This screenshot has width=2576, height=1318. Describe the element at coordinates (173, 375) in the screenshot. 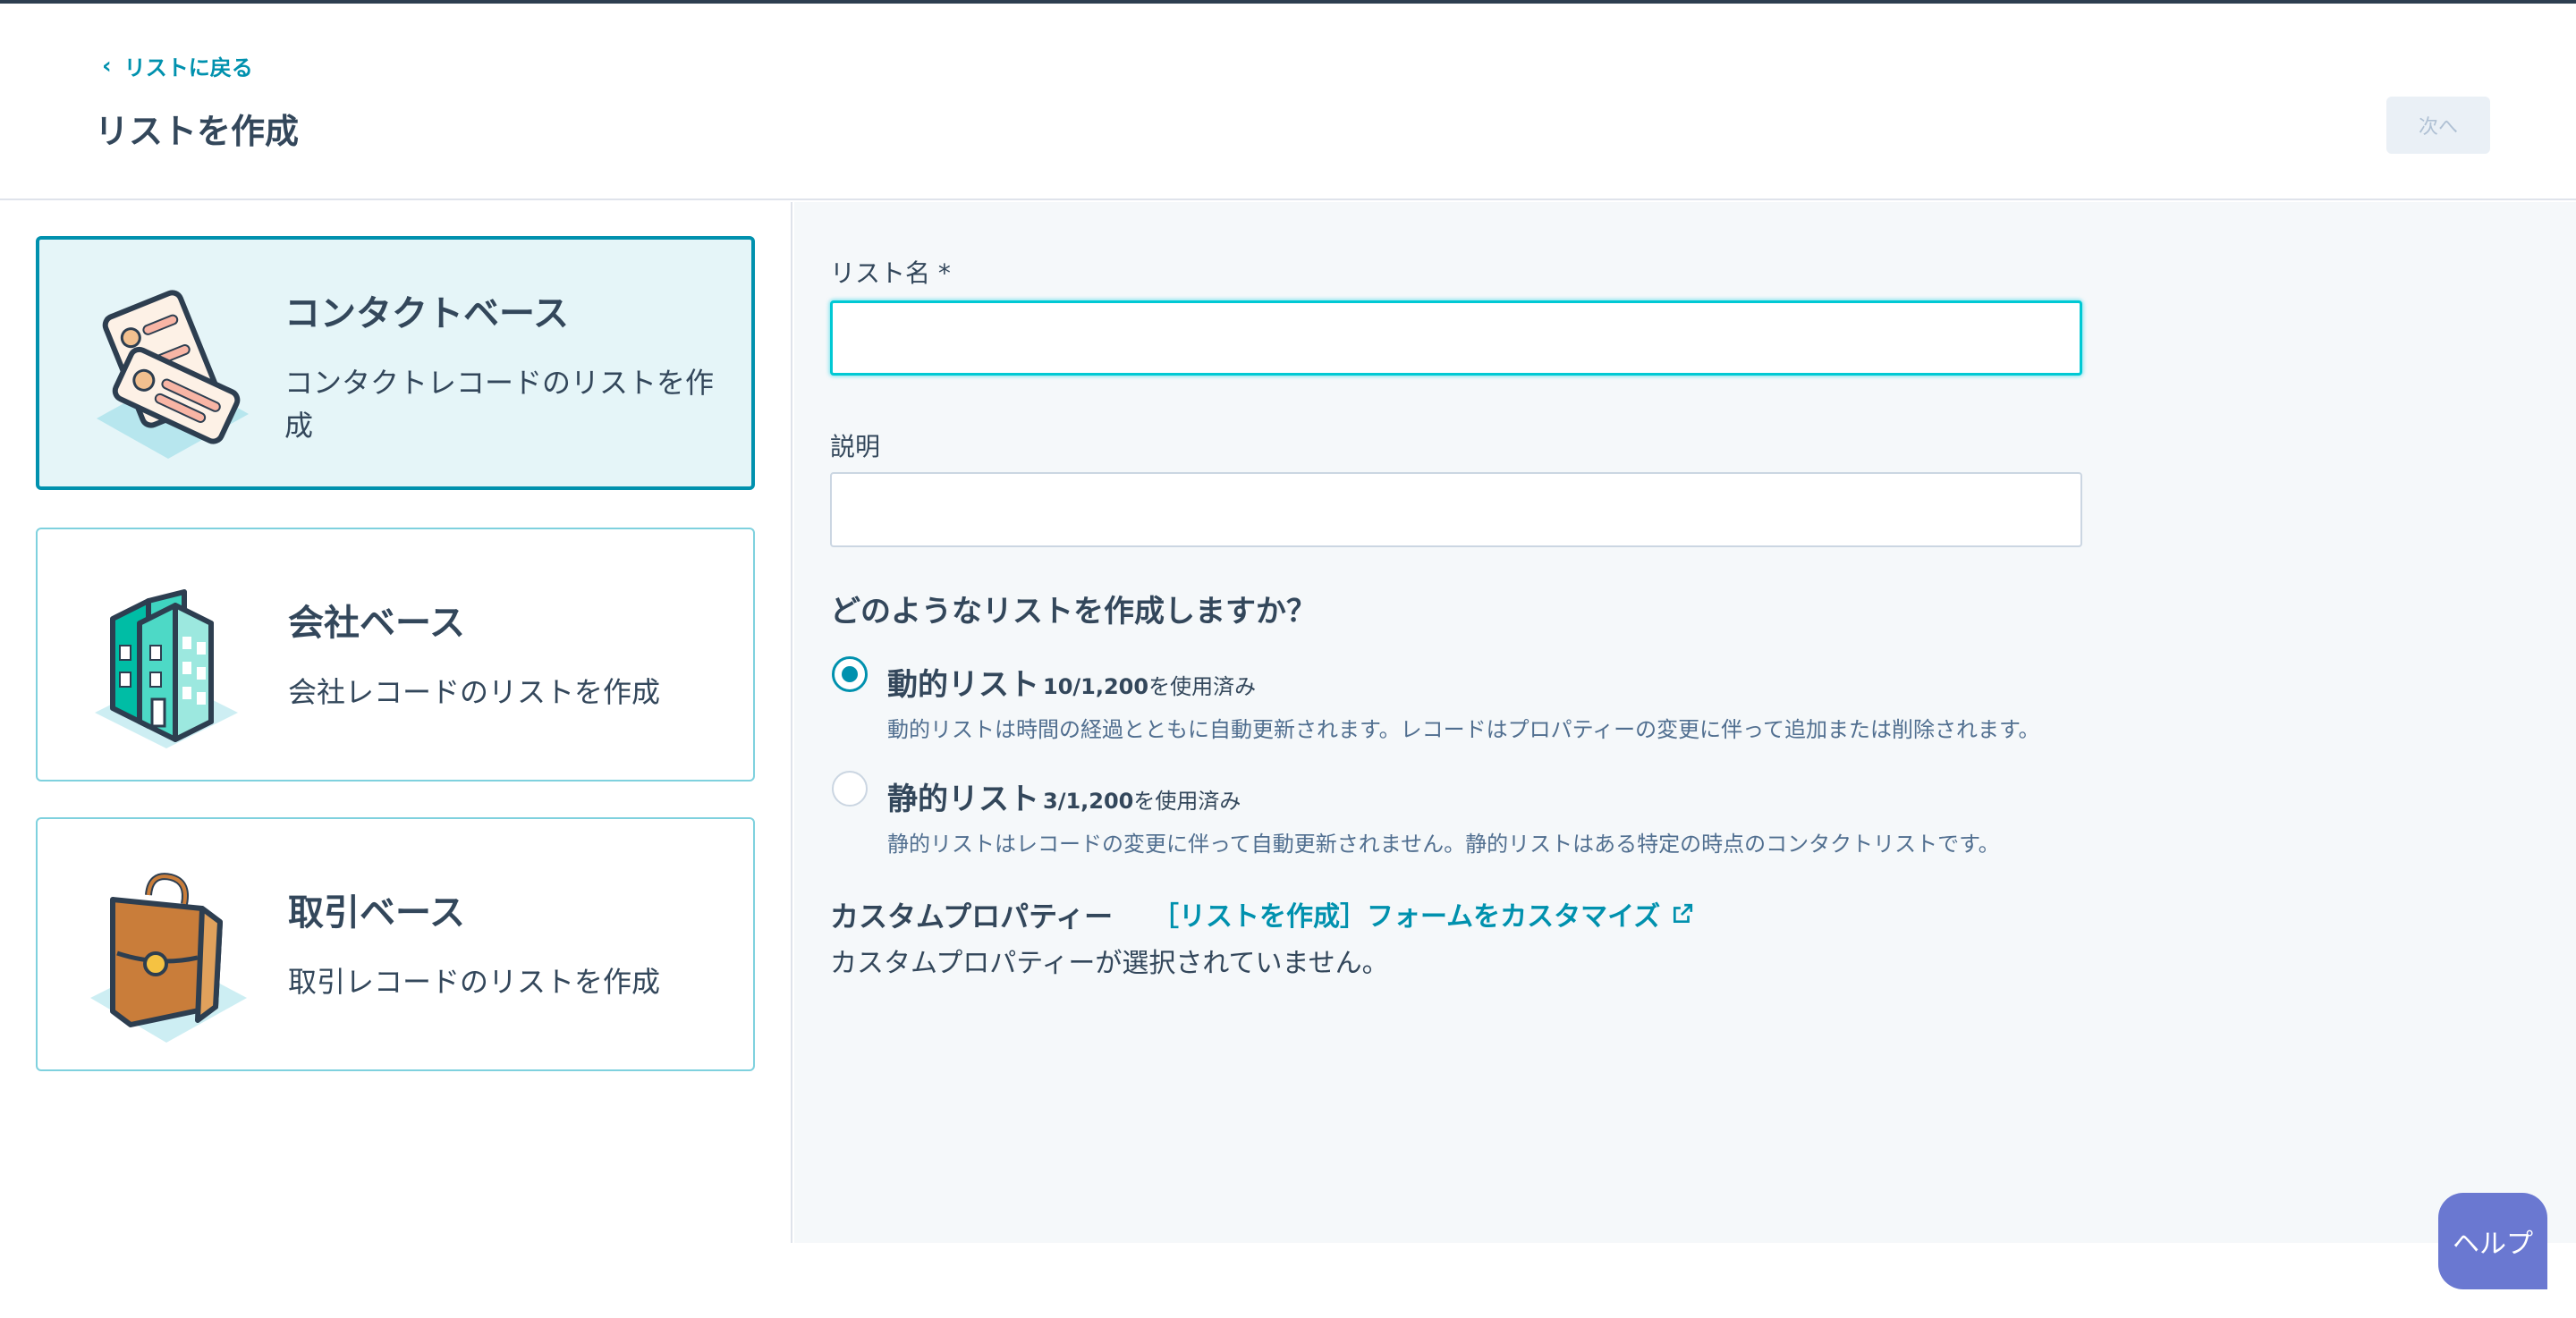

I see `contact-cards-icon` at that location.